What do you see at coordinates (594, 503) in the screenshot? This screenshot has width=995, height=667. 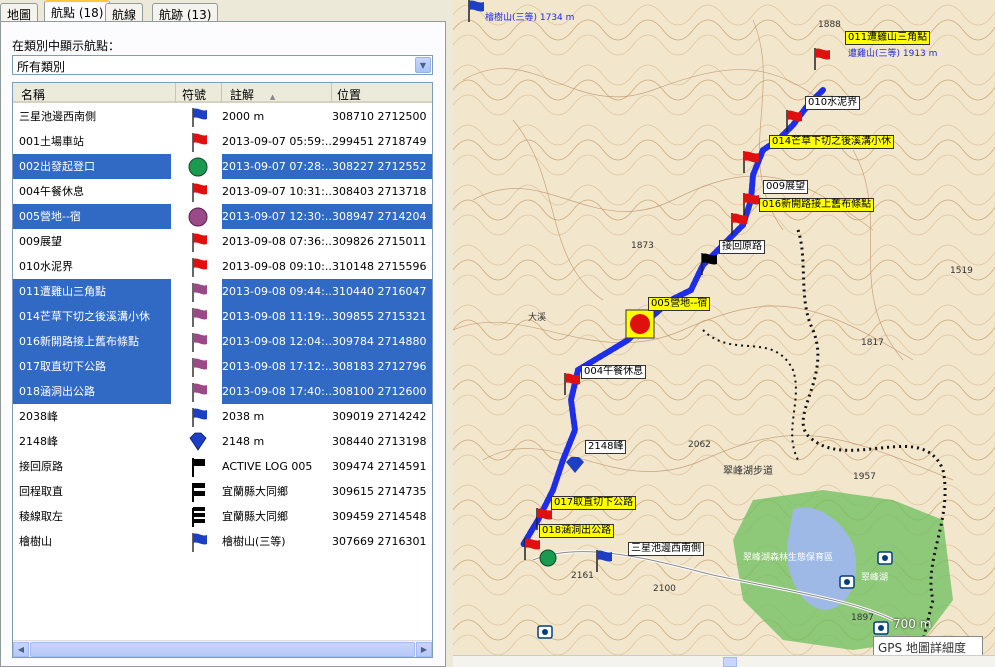 I see `map-waypoint-label: 017取直切下公路` at bounding box center [594, 503].